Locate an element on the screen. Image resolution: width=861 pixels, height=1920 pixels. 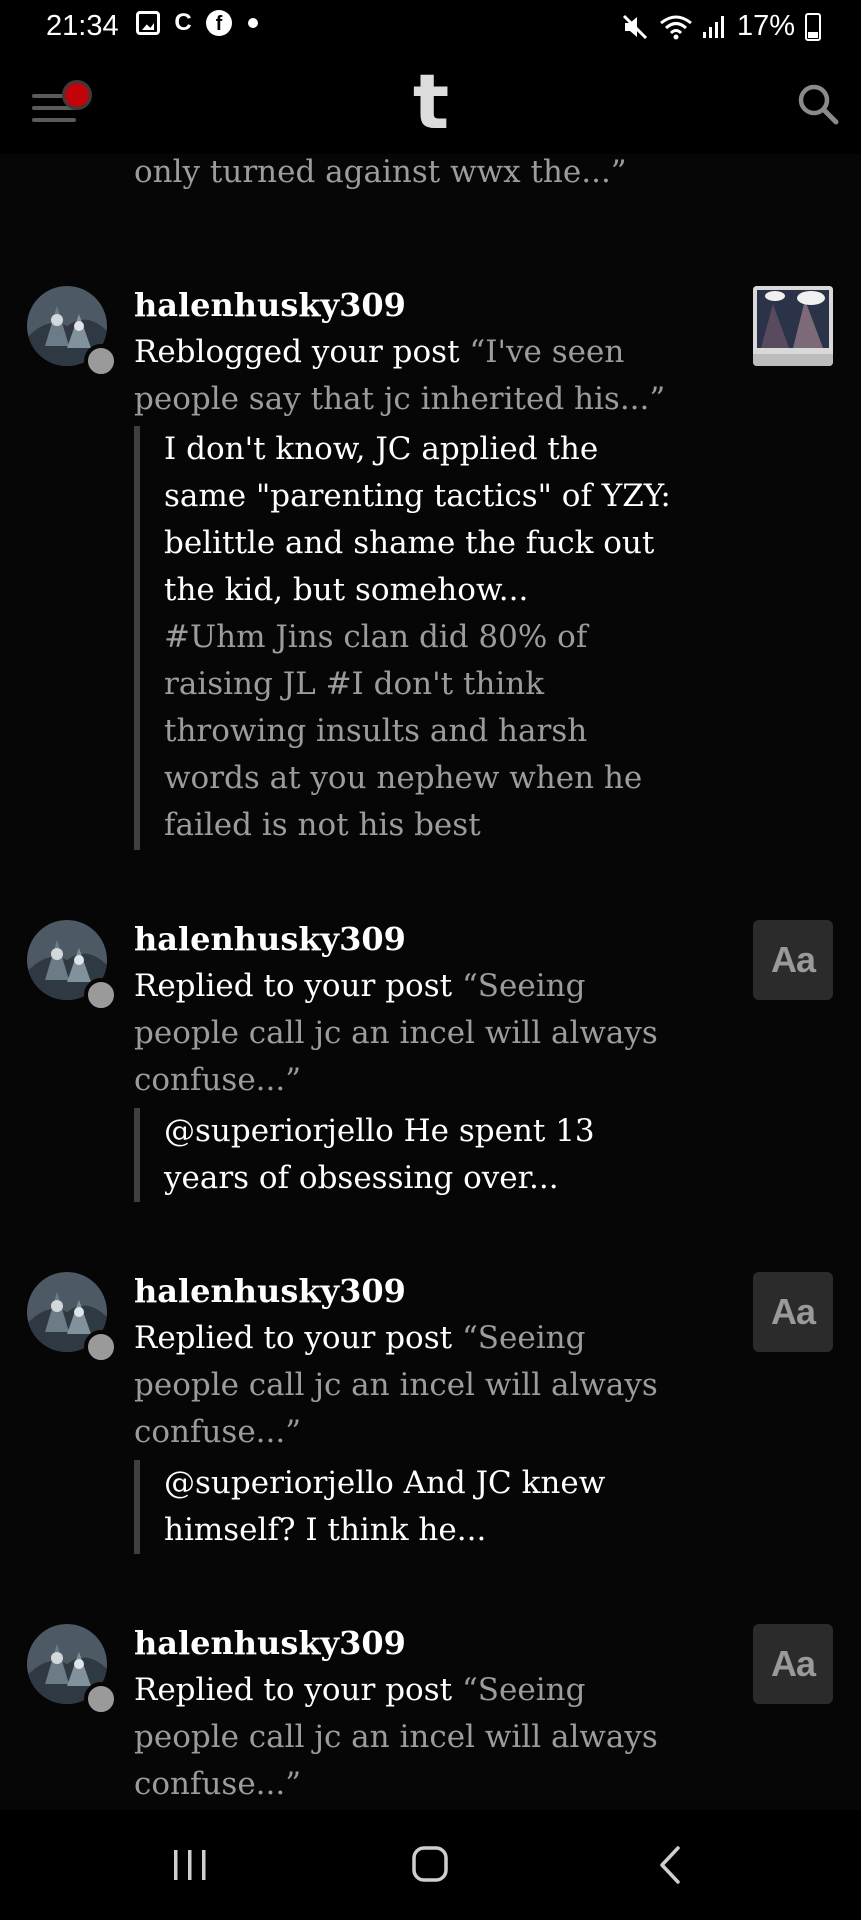
dot-icon is located at coordinates (253, 23).